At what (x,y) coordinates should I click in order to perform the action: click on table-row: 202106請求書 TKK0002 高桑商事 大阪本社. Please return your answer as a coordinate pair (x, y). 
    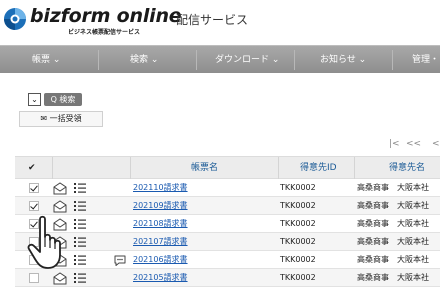
    Looking at the image, I should click on (227, 260).